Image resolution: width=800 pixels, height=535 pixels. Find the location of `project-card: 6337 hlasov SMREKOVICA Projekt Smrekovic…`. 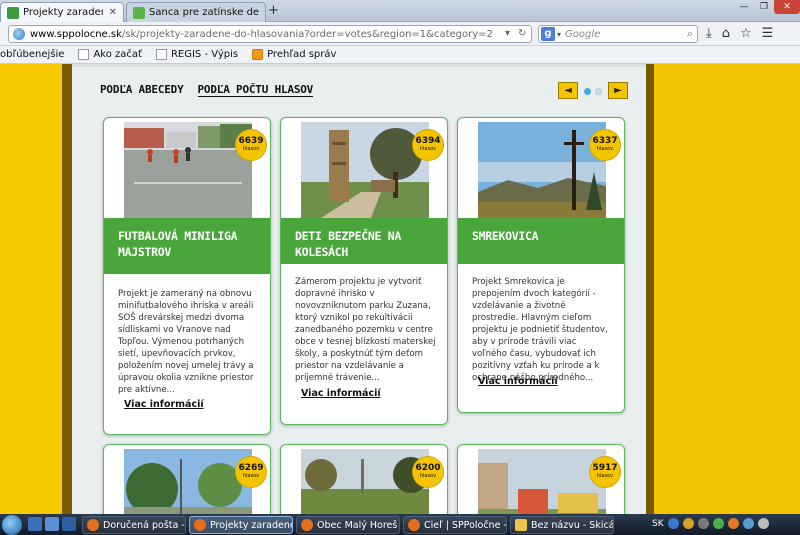

project-card: 6337 hlasov SMREKOVICA Projekt Smrekovic… is located at coordinates (541, 265).